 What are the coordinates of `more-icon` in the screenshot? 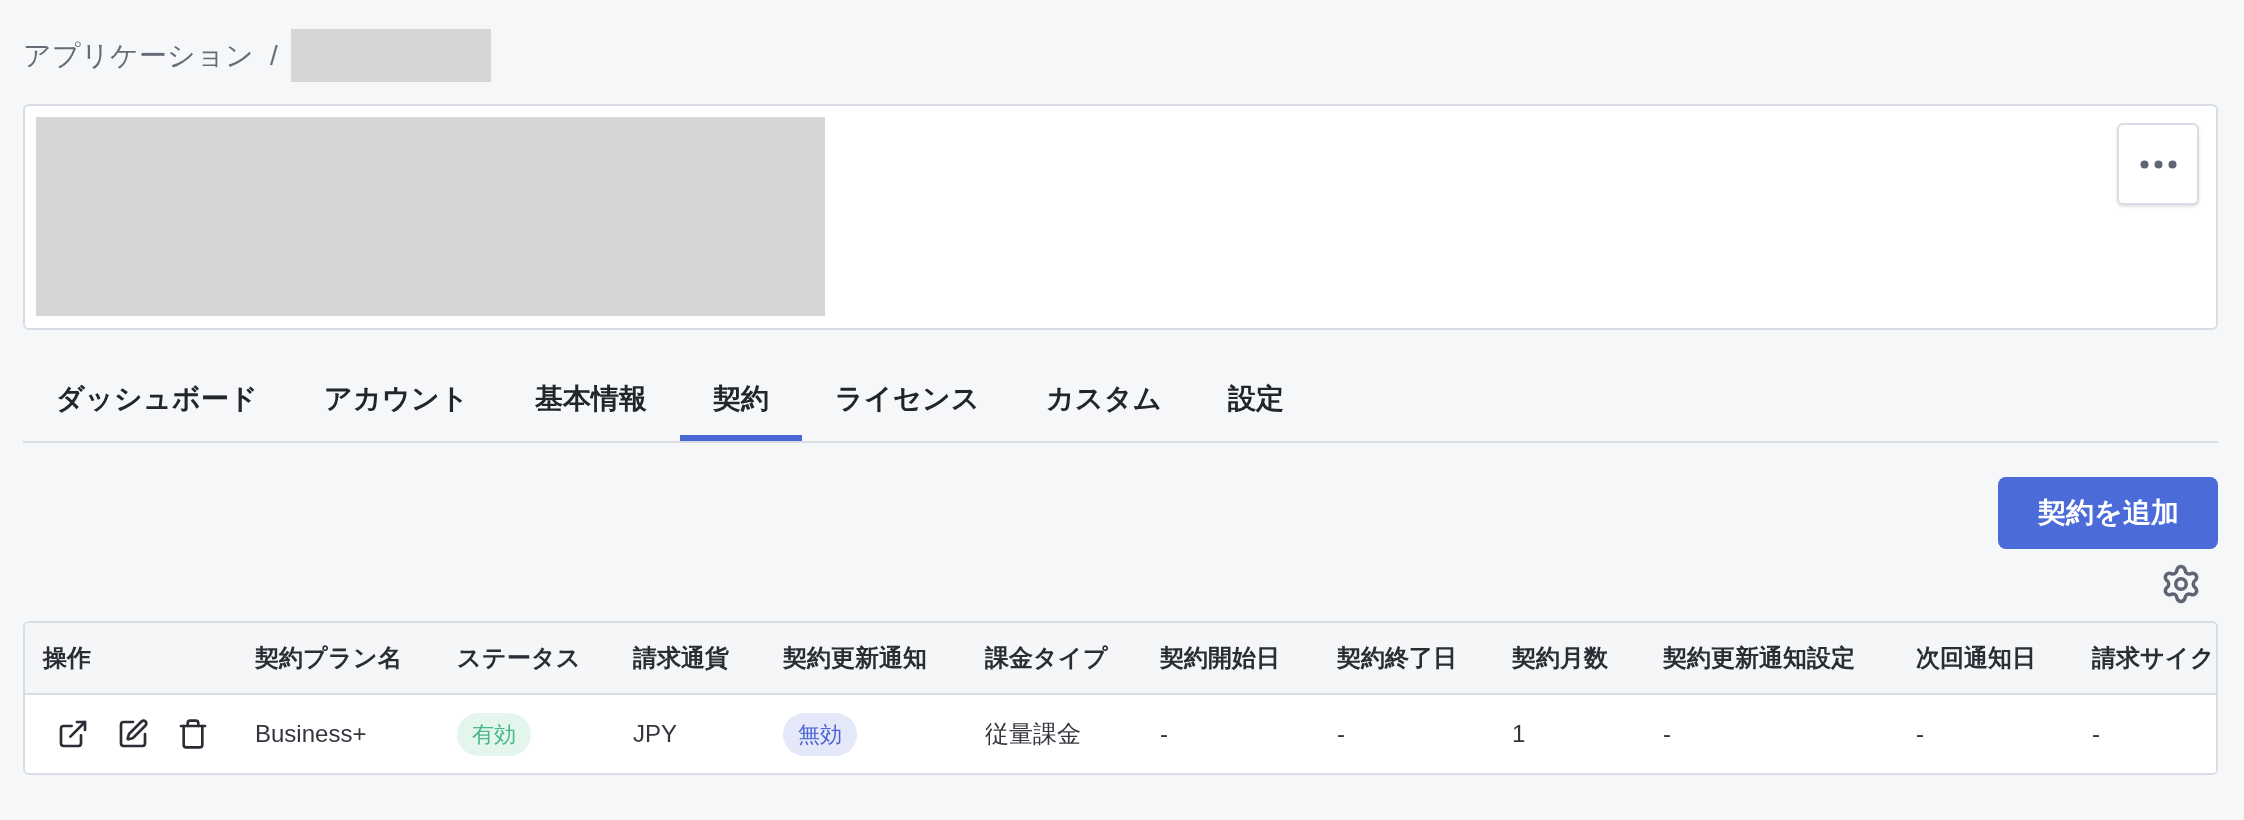 It's located at (2158, 164).